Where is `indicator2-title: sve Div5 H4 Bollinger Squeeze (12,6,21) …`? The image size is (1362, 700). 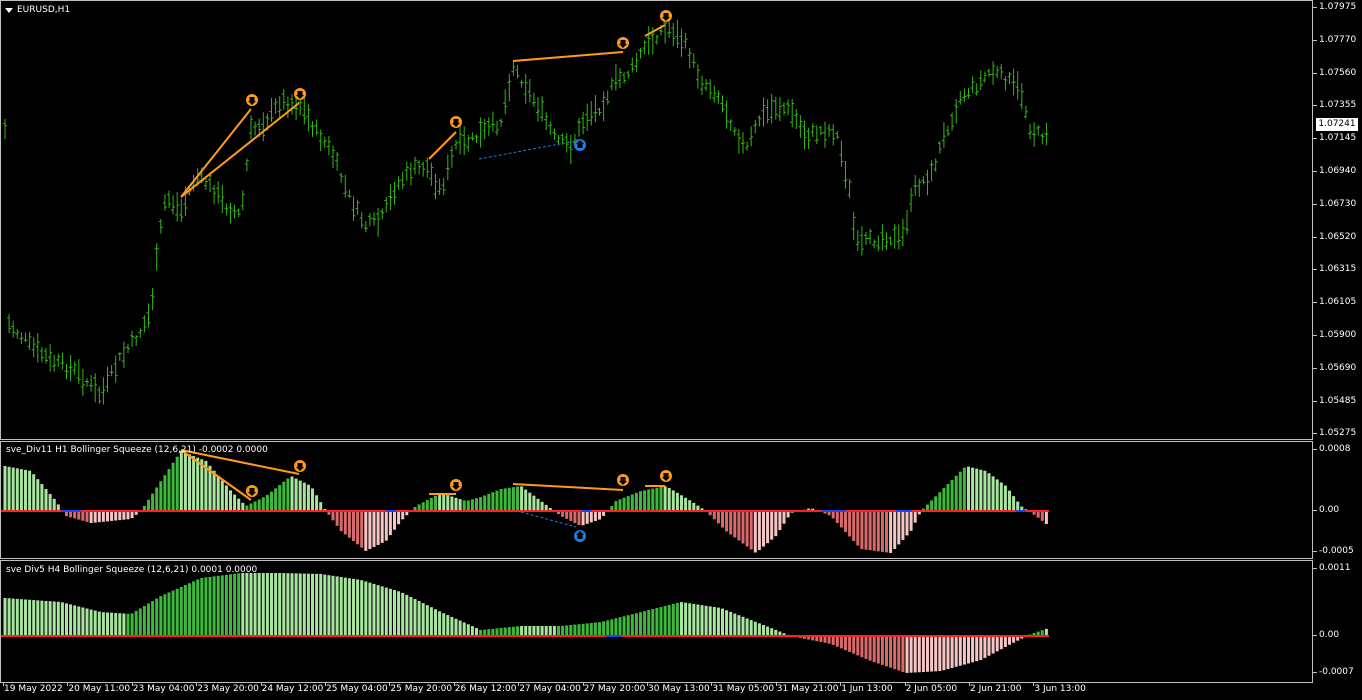
indicator2-title: sve Div5 H4 Bollinger Squeeze (12,6,21) … is located at coordinates (132, 570).